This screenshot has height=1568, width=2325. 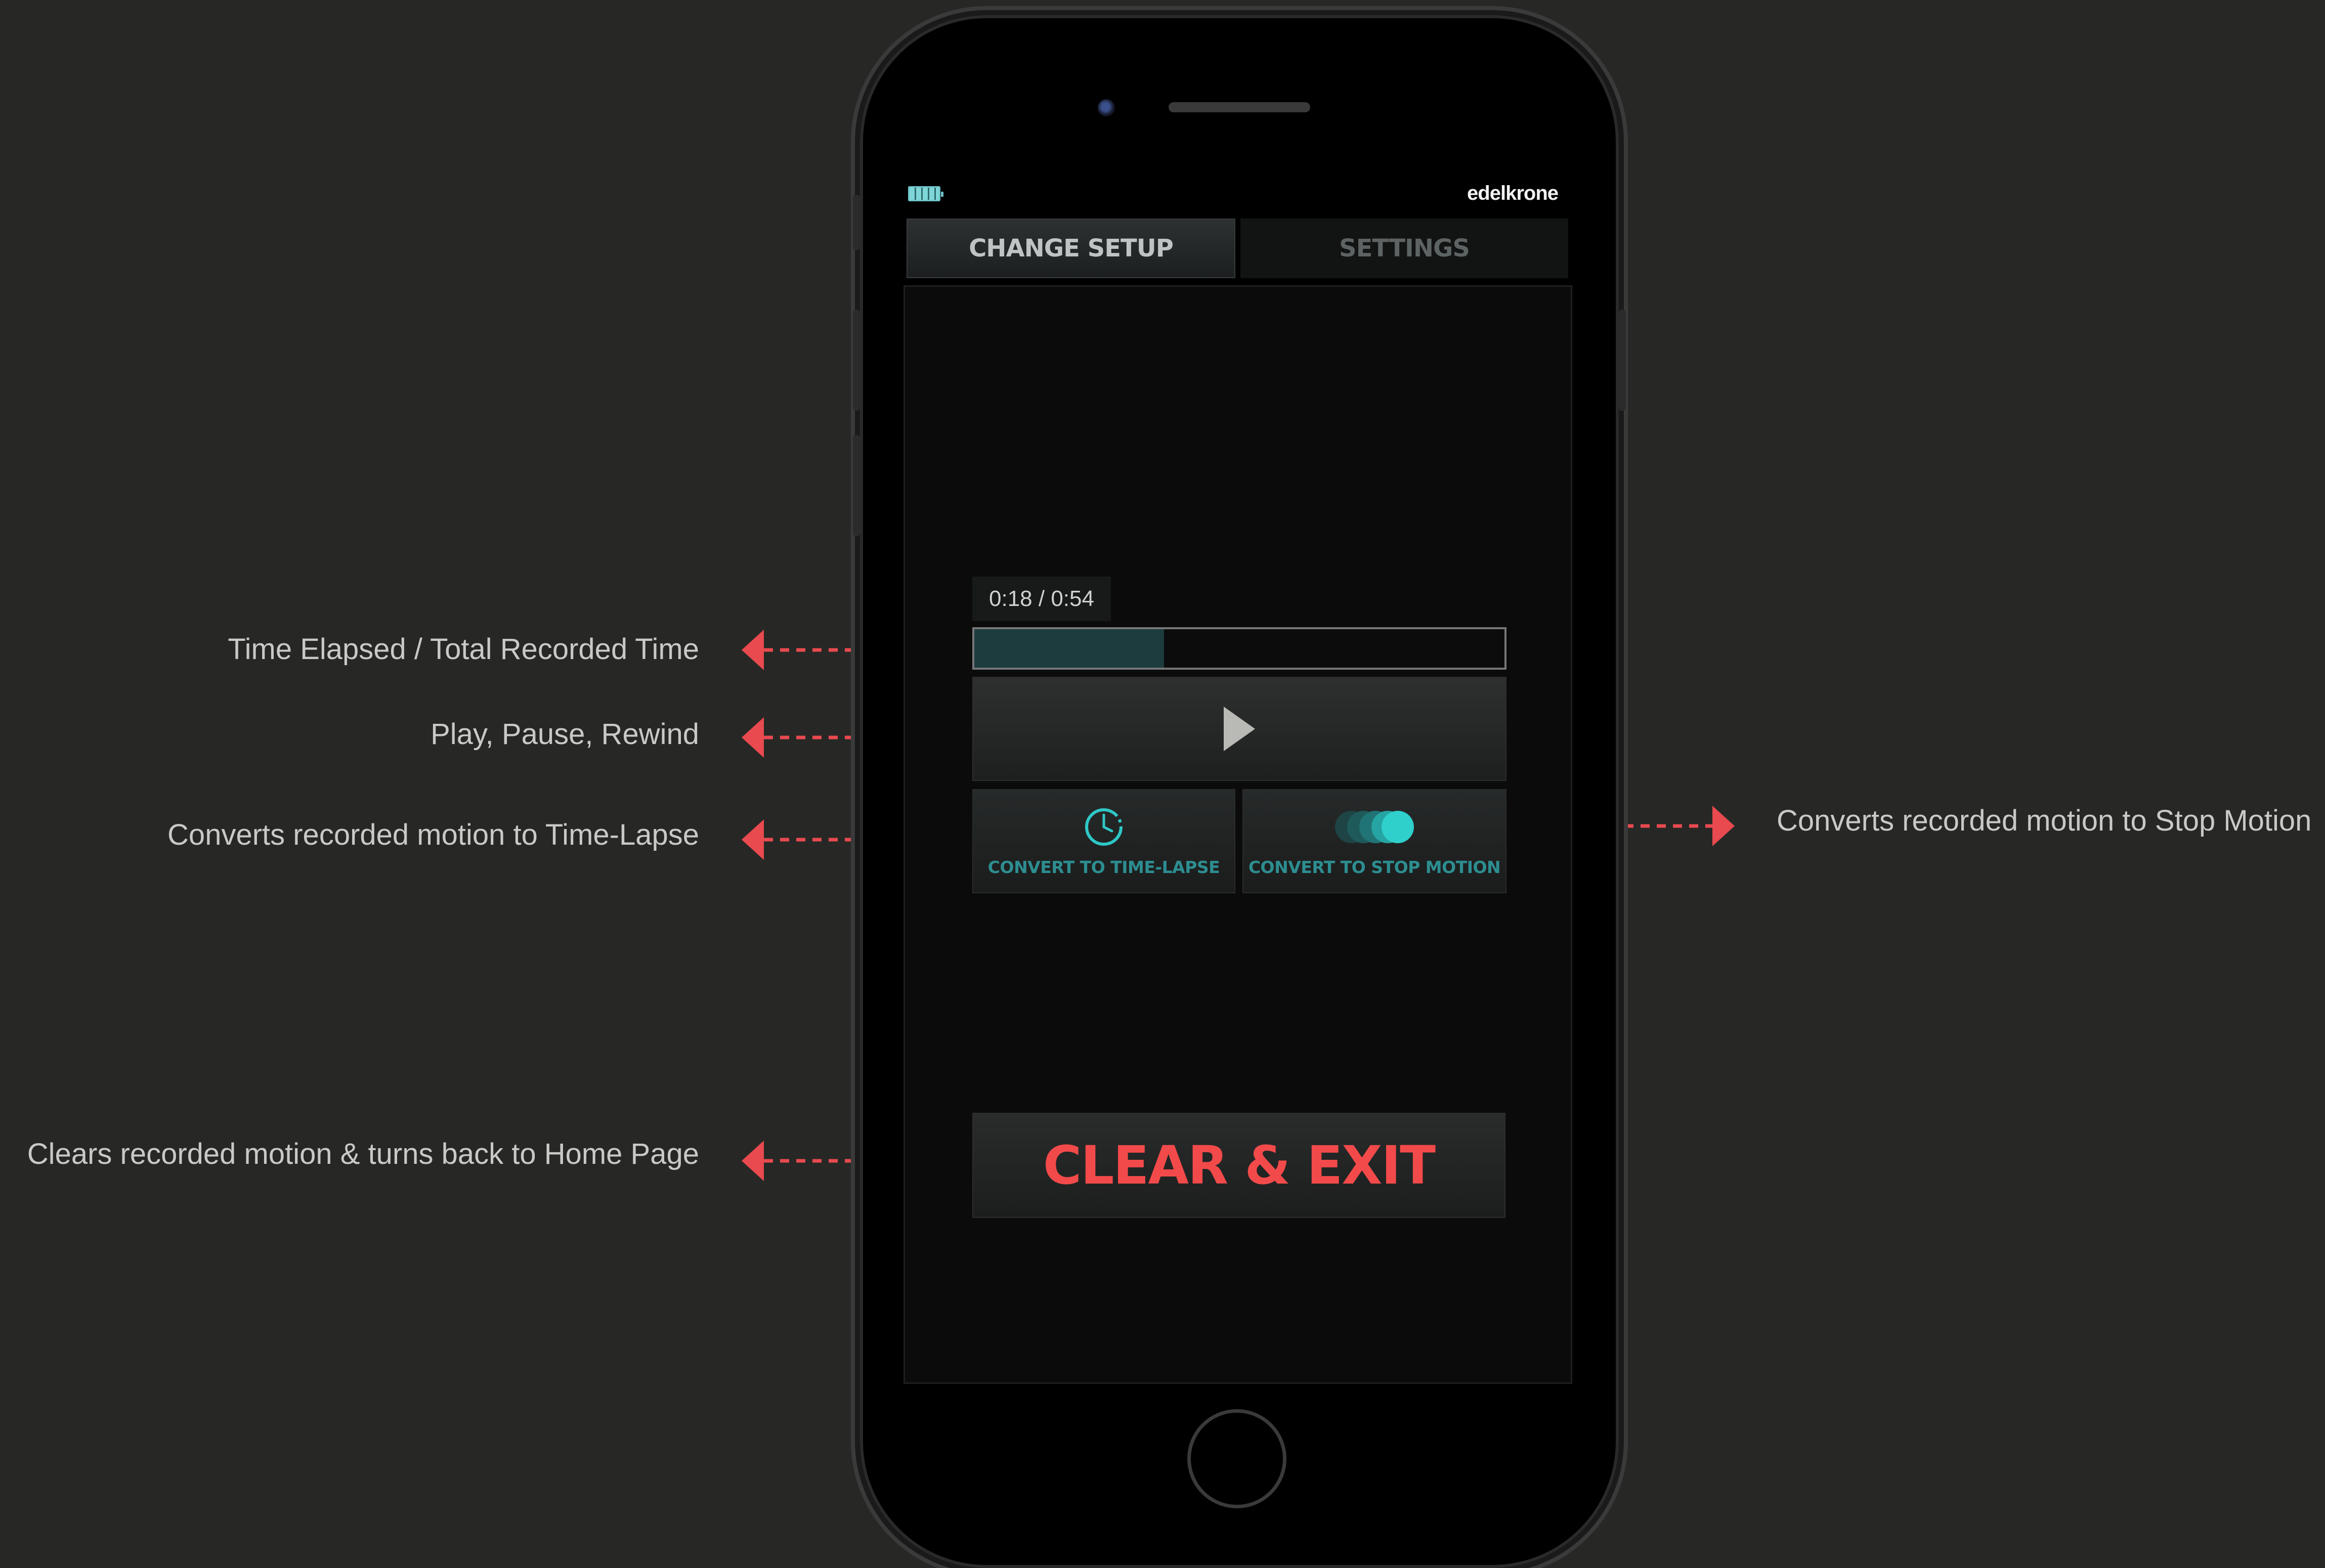 I want to click on convert-timelapse-label: CONVERT TO TIME-LAPSE, so click(x=1103, y=867).